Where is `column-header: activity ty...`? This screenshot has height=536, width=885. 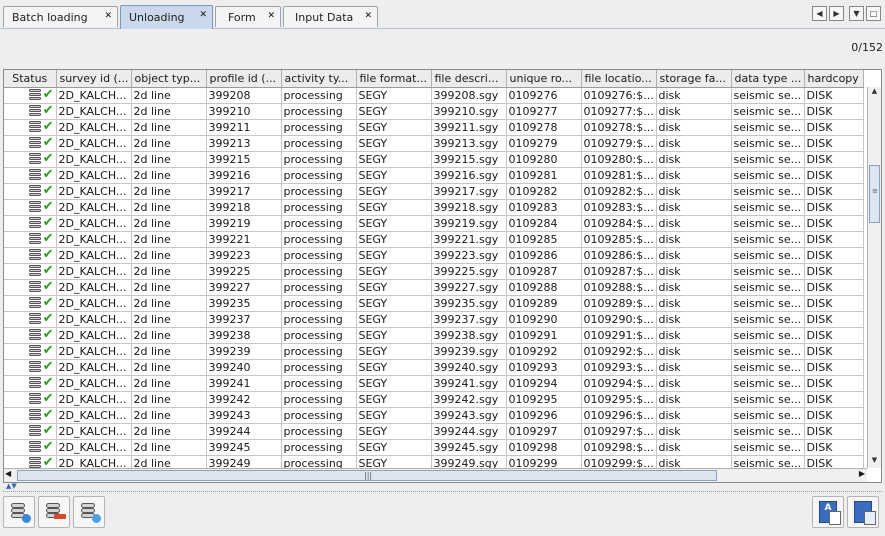 column-header: activity ty... is located at coordinates (319, 79).